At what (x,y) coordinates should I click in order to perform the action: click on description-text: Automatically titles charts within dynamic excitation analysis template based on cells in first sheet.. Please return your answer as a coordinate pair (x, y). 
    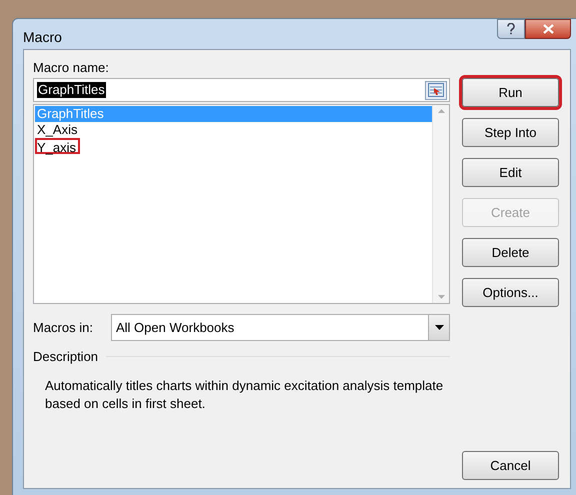
    Looking at the image, I should click on (244, 394).